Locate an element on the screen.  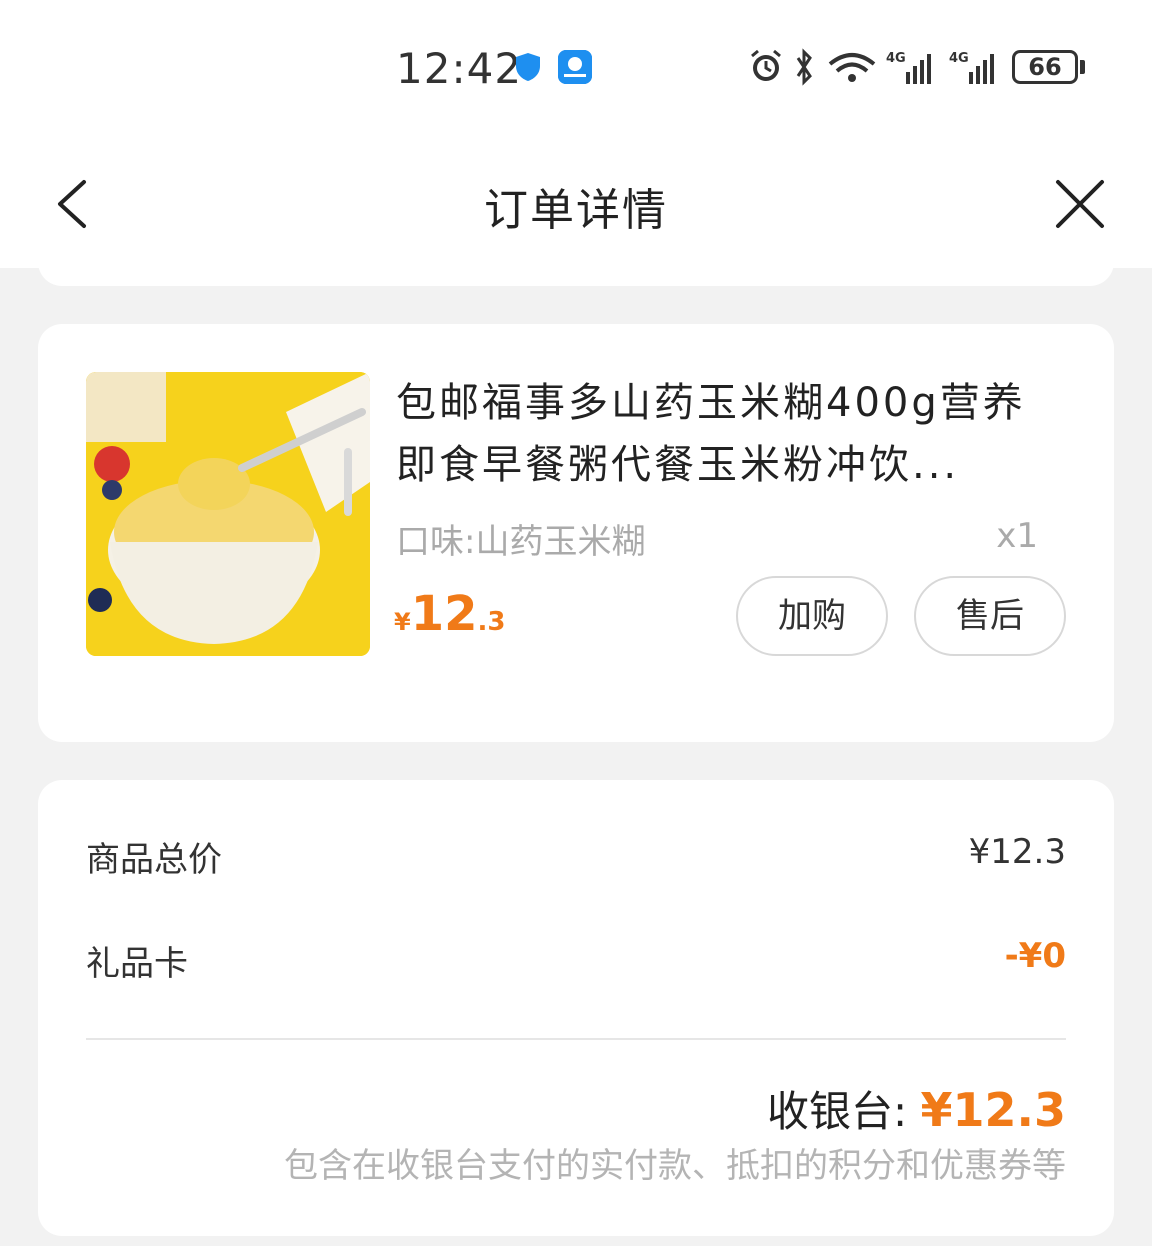
after-sale-button: 售后 is located at coordinates (990, 616).